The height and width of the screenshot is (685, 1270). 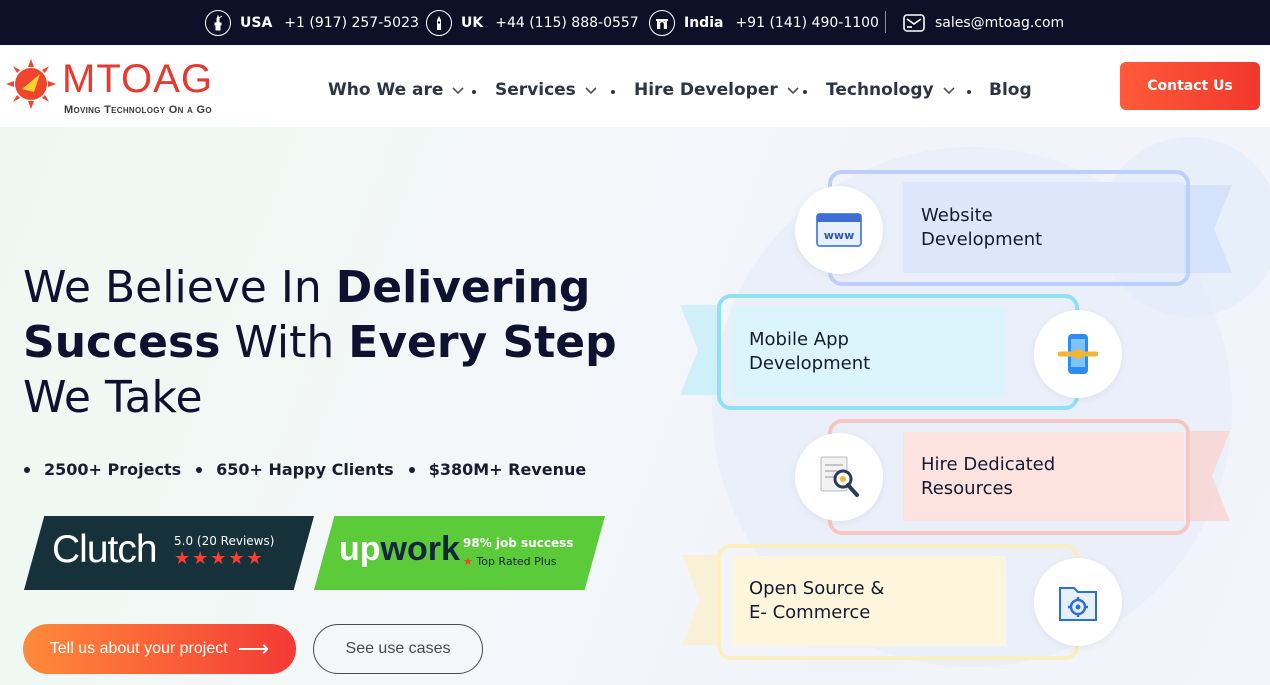 What do you see at coordinates (662, 22) in the screenshot?
I see `india-gate-icon` at bounding box center [662, 22].